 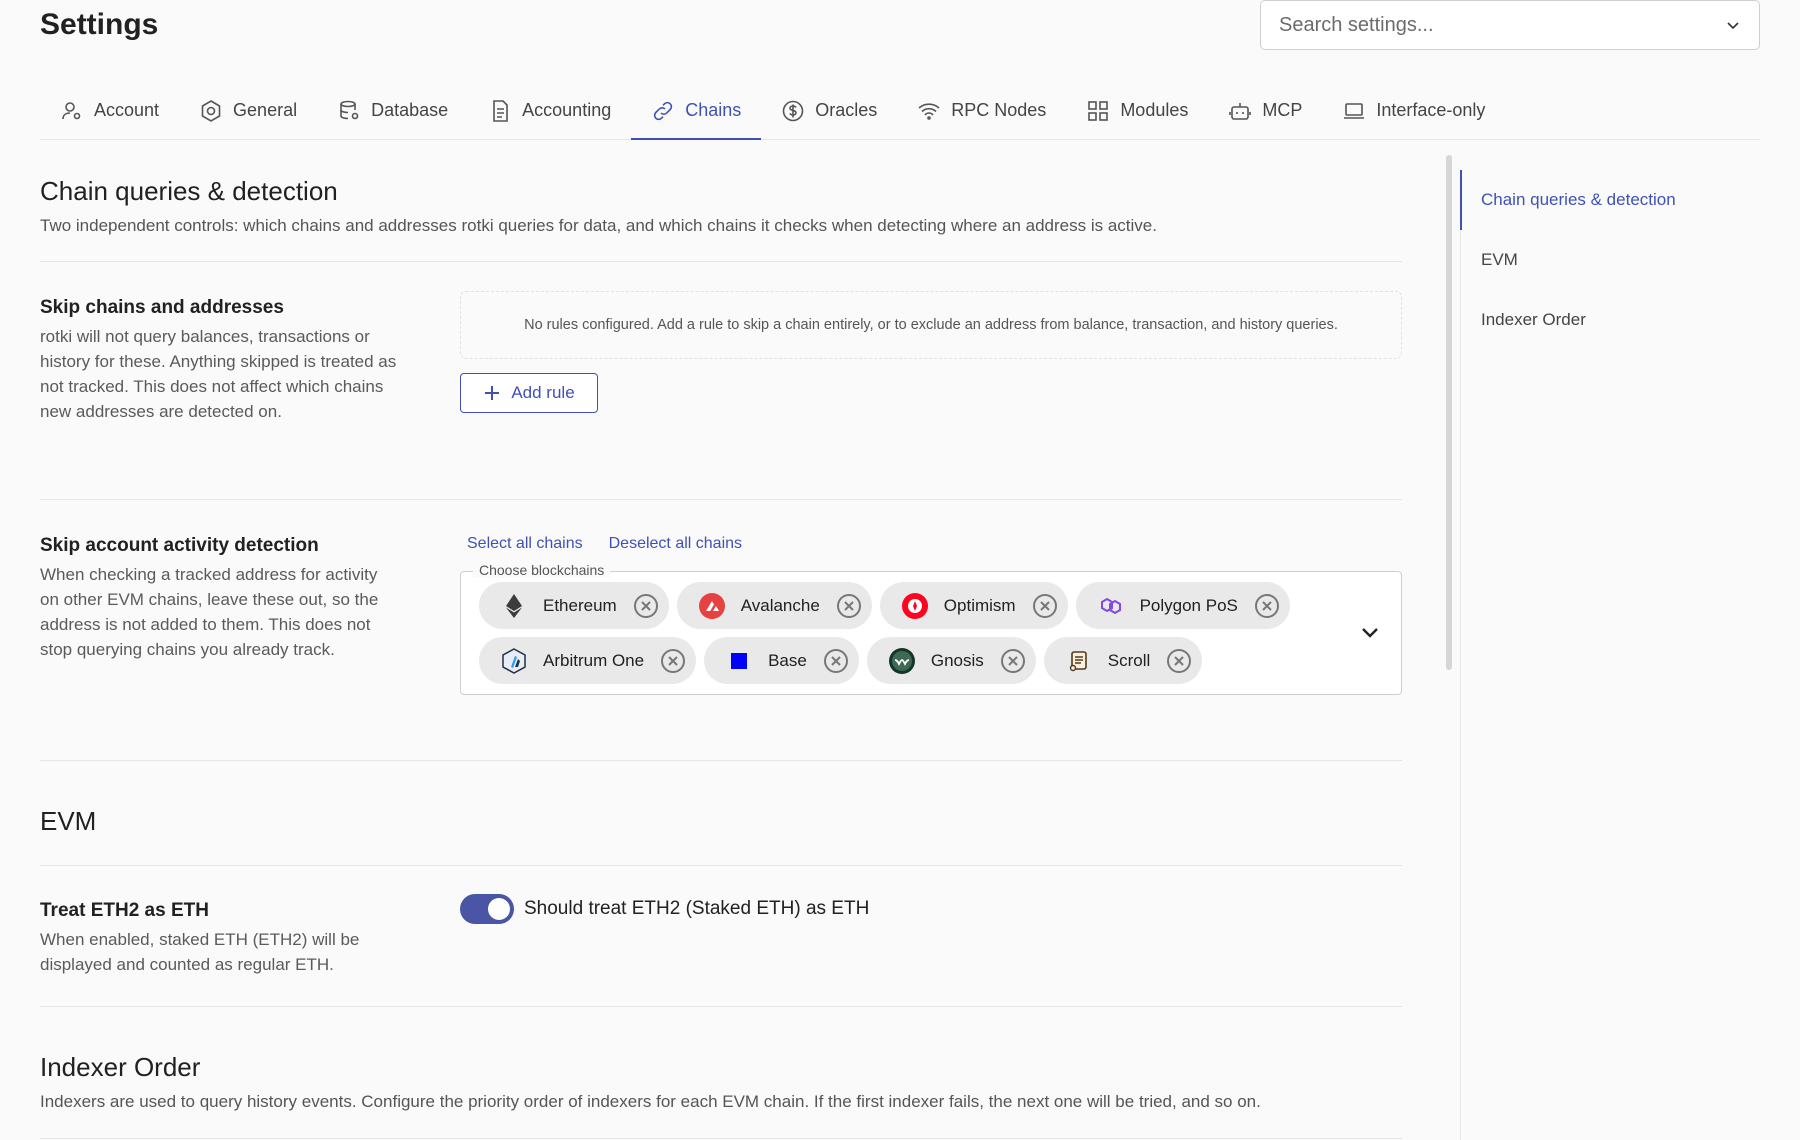 What do you see at coordinates (1354, 110) in the screenshot?
I see `laptop-icon` at bounding box center [1354, 110].